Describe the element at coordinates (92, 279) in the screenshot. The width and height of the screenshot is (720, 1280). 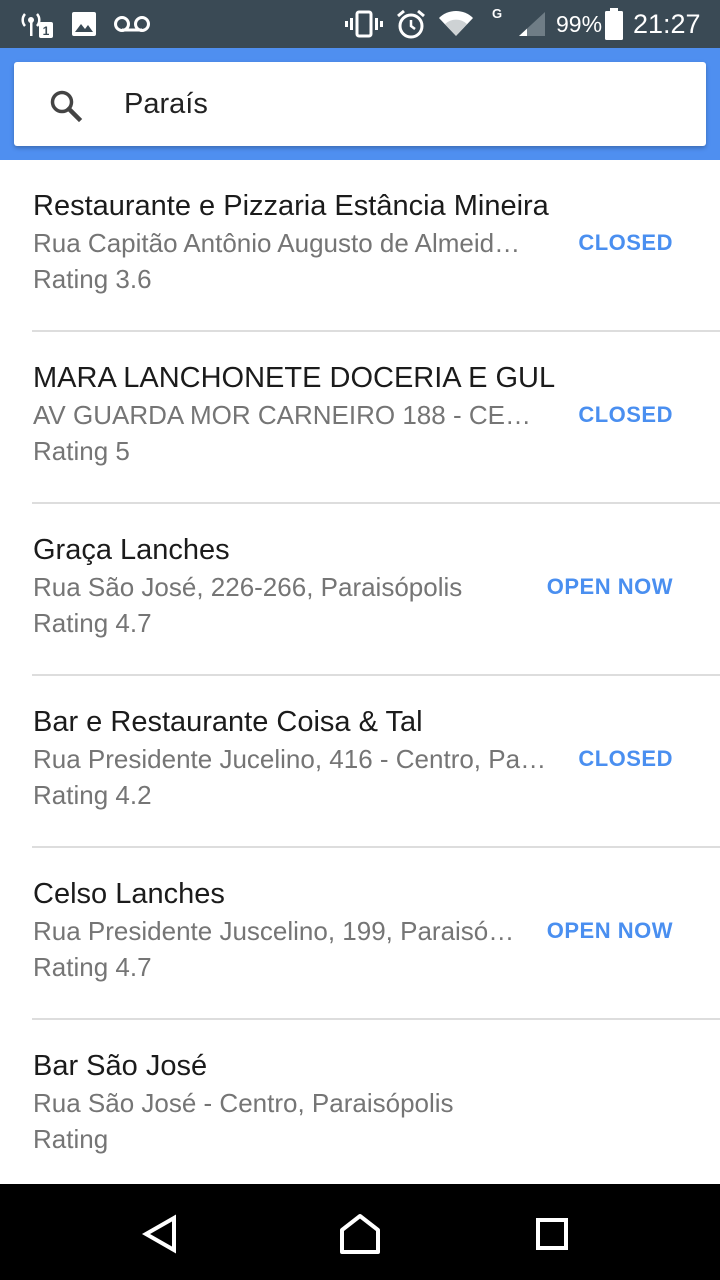
I see `result-rating: Rating 3.6` at that location.